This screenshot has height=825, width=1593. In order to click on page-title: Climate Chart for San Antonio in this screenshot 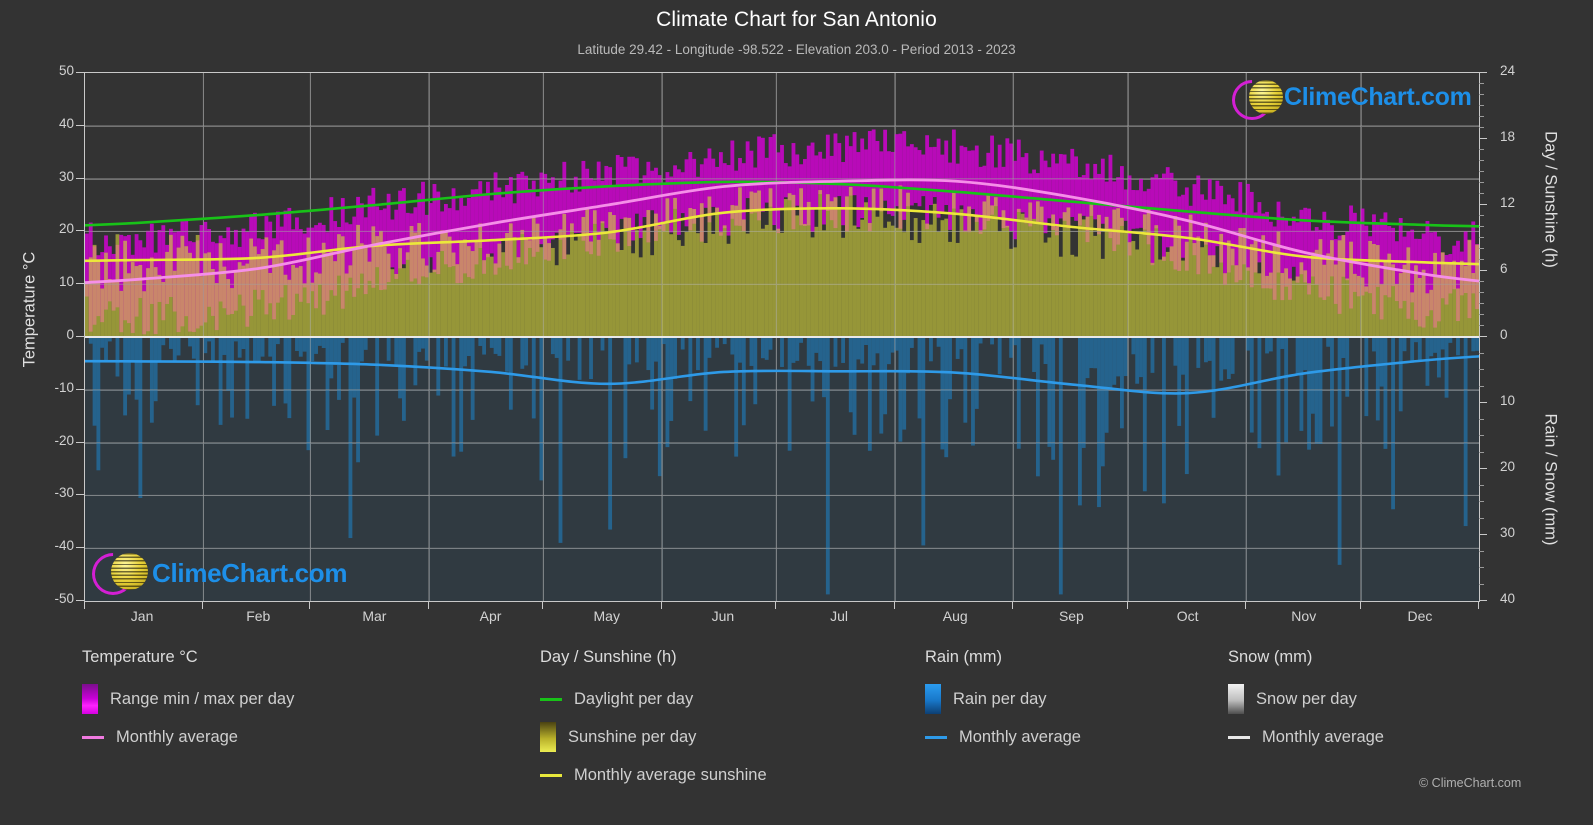, I will do `click(796, 19)`.